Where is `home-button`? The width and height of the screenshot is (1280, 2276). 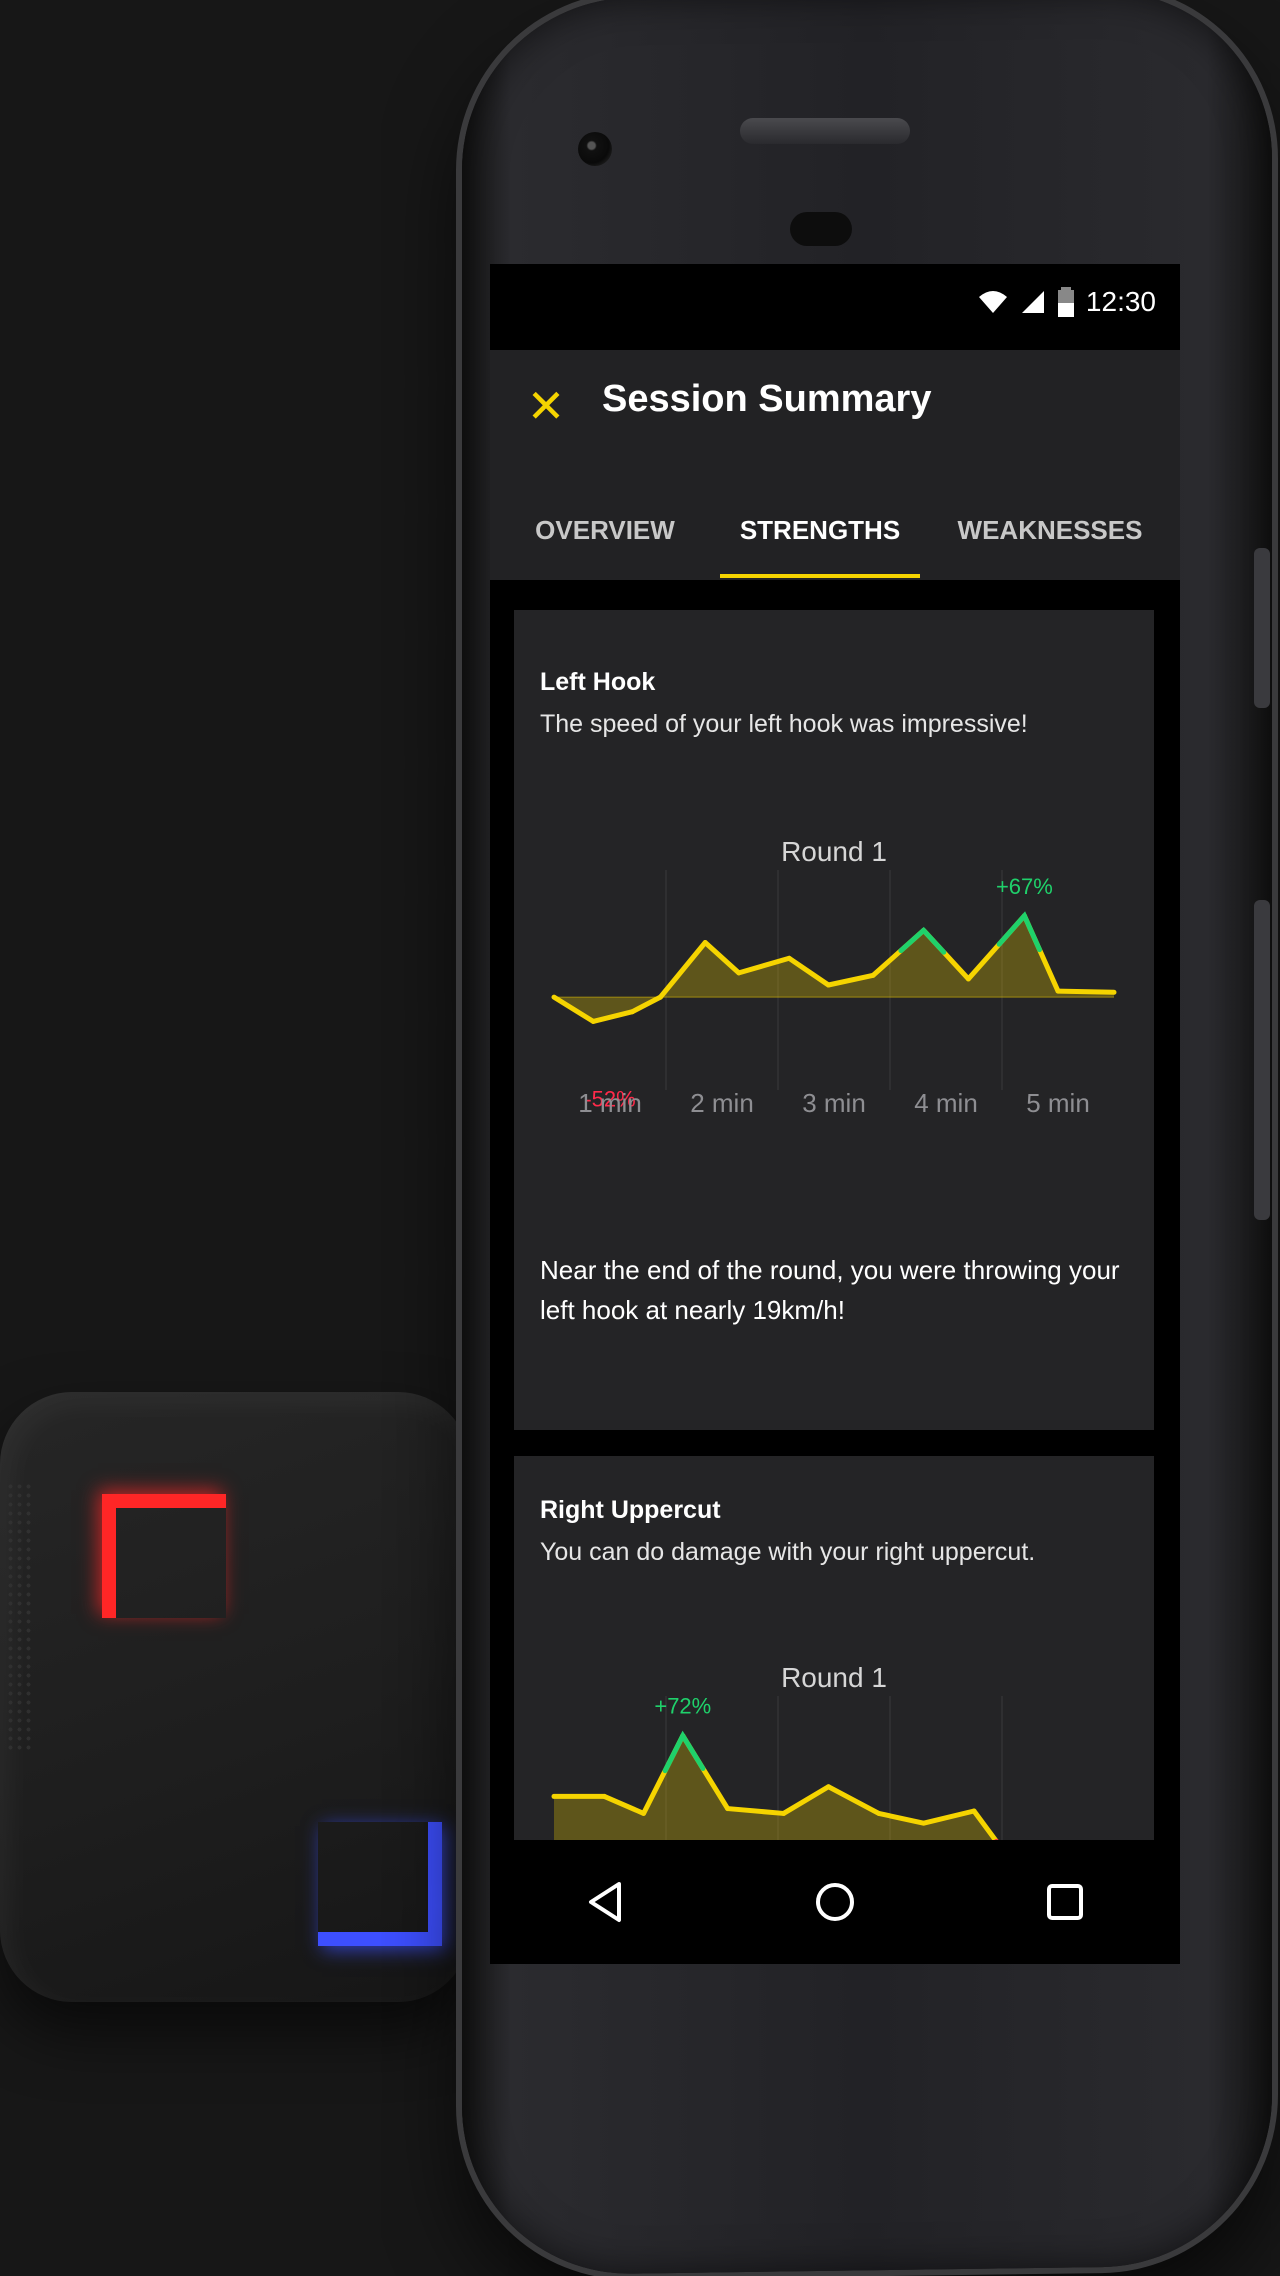 home-button is located at coordinates (835, 1902).